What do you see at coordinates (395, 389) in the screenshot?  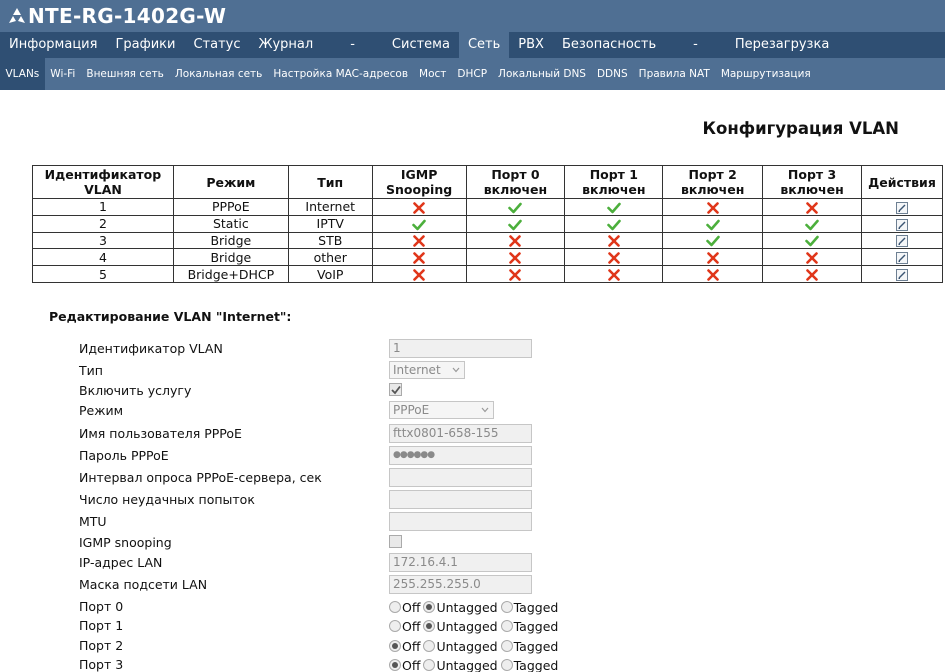 I see `enable-checkbox` at bounding box center [395, 389].